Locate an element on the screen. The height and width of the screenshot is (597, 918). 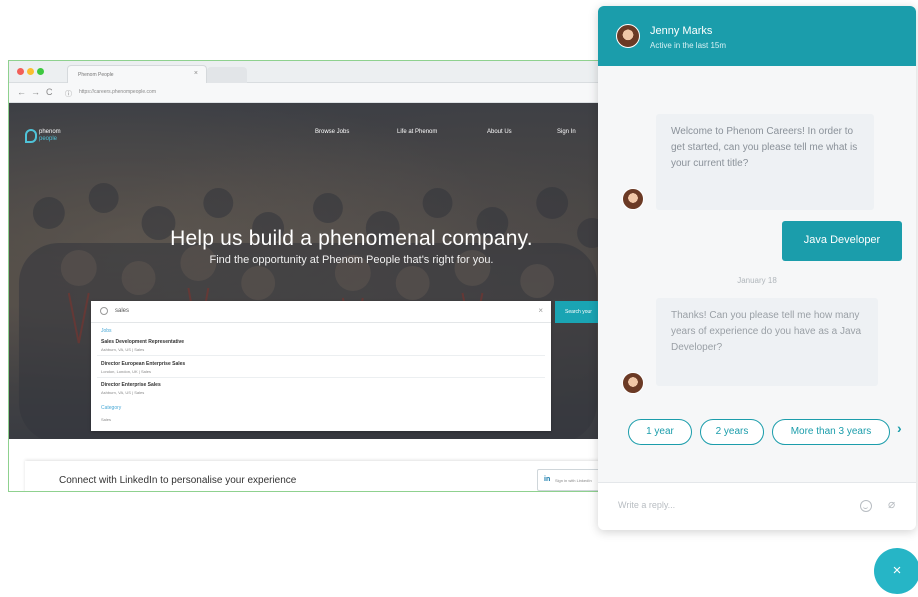
suggestion-title: Director Enterprise Sales is located at coordinates (131, 385).